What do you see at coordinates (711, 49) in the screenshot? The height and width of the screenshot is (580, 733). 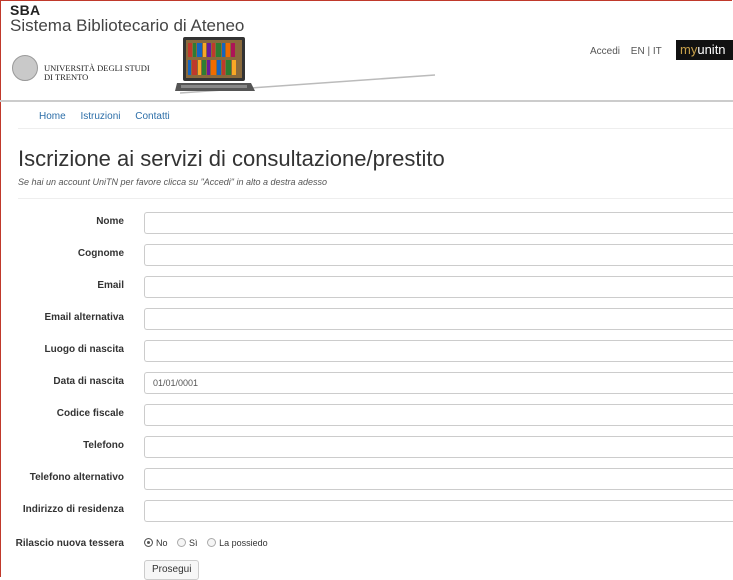 I see `myunitn-unitn: unitn` at bounding box center [711, 49].